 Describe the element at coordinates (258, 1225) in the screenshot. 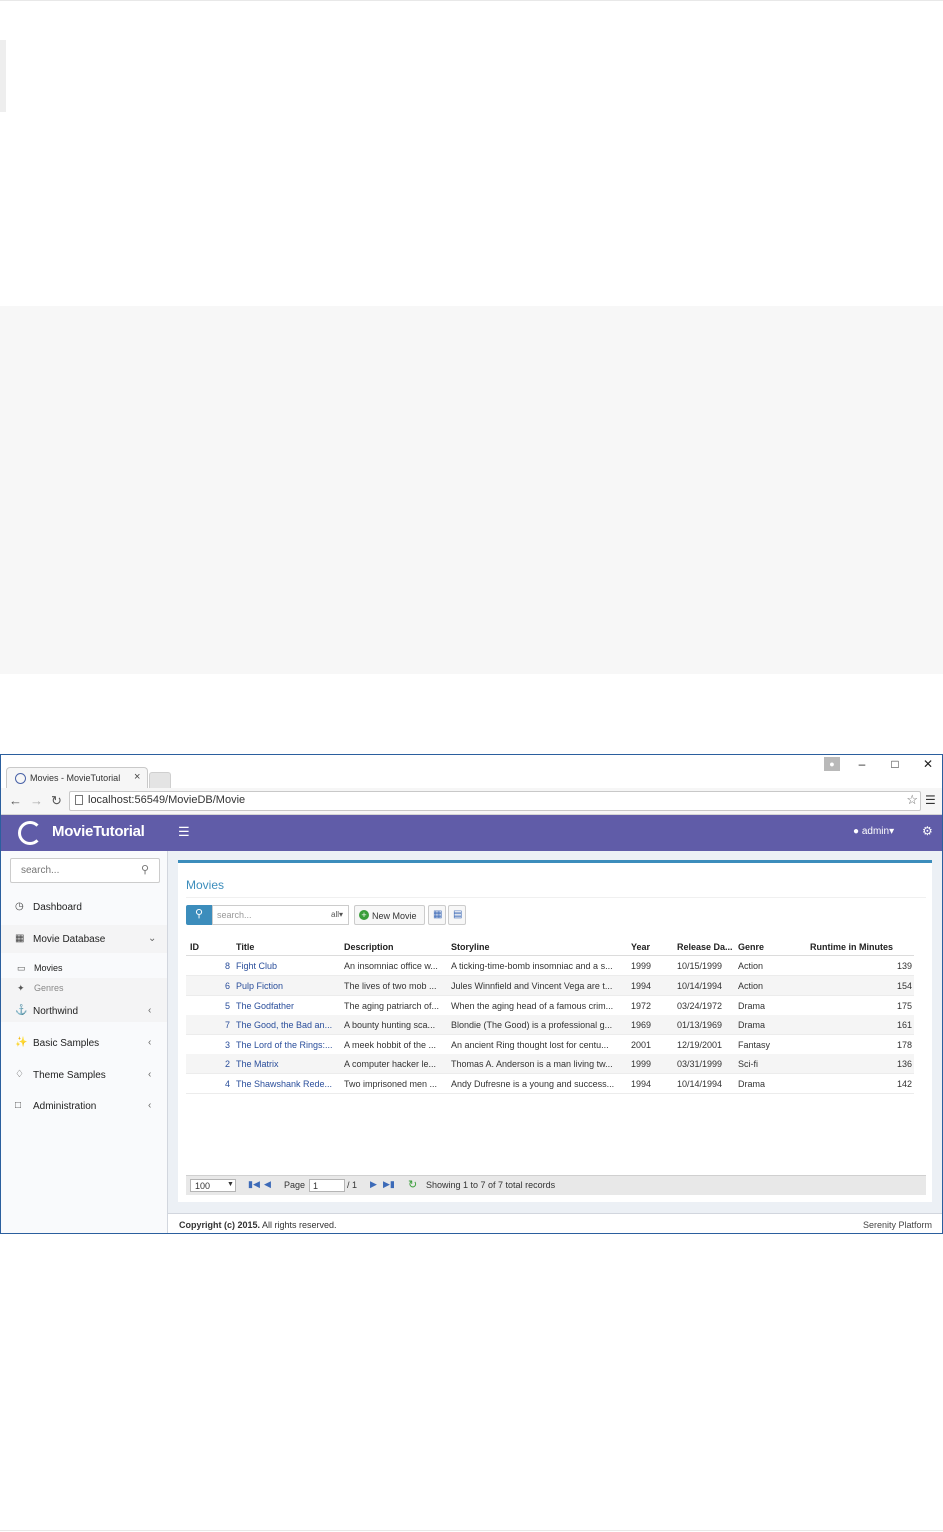

I see `copyright-text: Copyright (c) 2015. All rights reserved.` at that location.